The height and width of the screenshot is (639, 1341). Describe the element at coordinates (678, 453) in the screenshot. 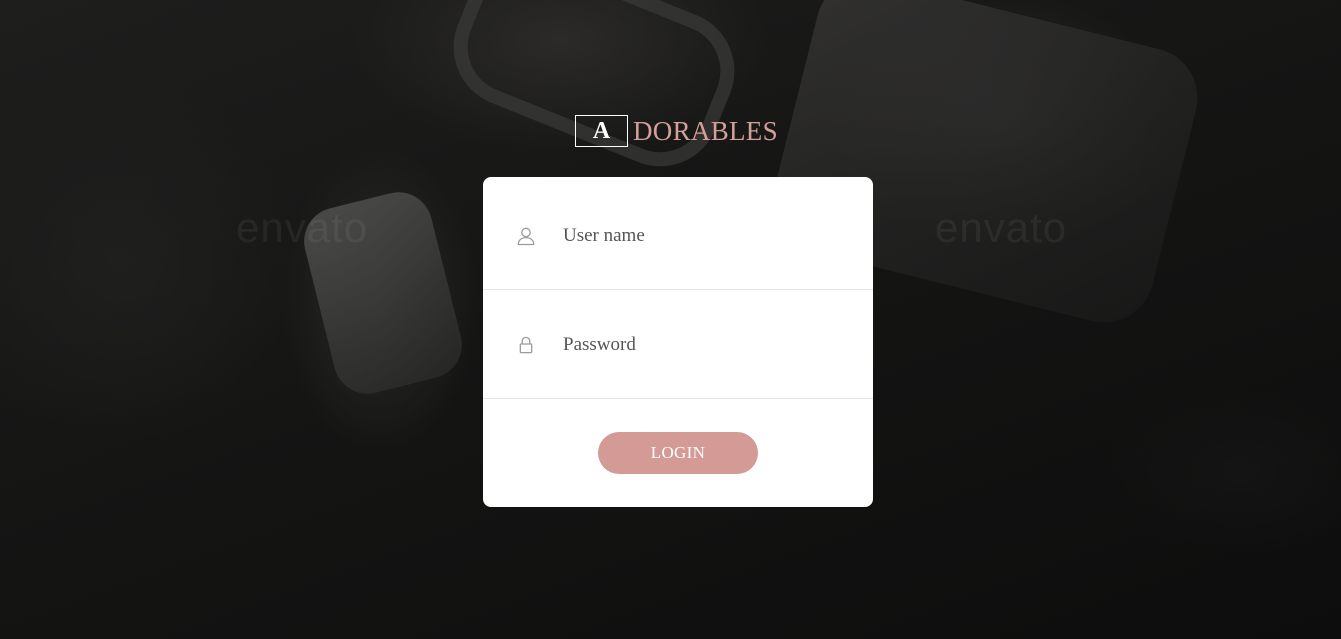

I see `login-button: LOGIN` at that location.